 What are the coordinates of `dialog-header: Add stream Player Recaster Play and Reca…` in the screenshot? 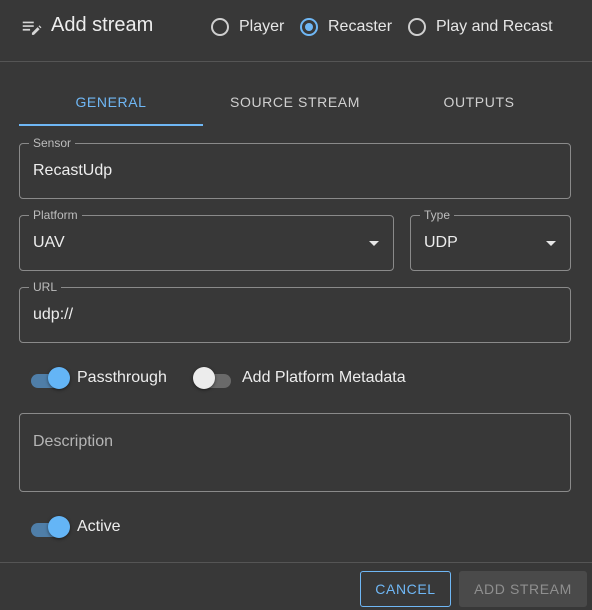 It's located at (296, 31).